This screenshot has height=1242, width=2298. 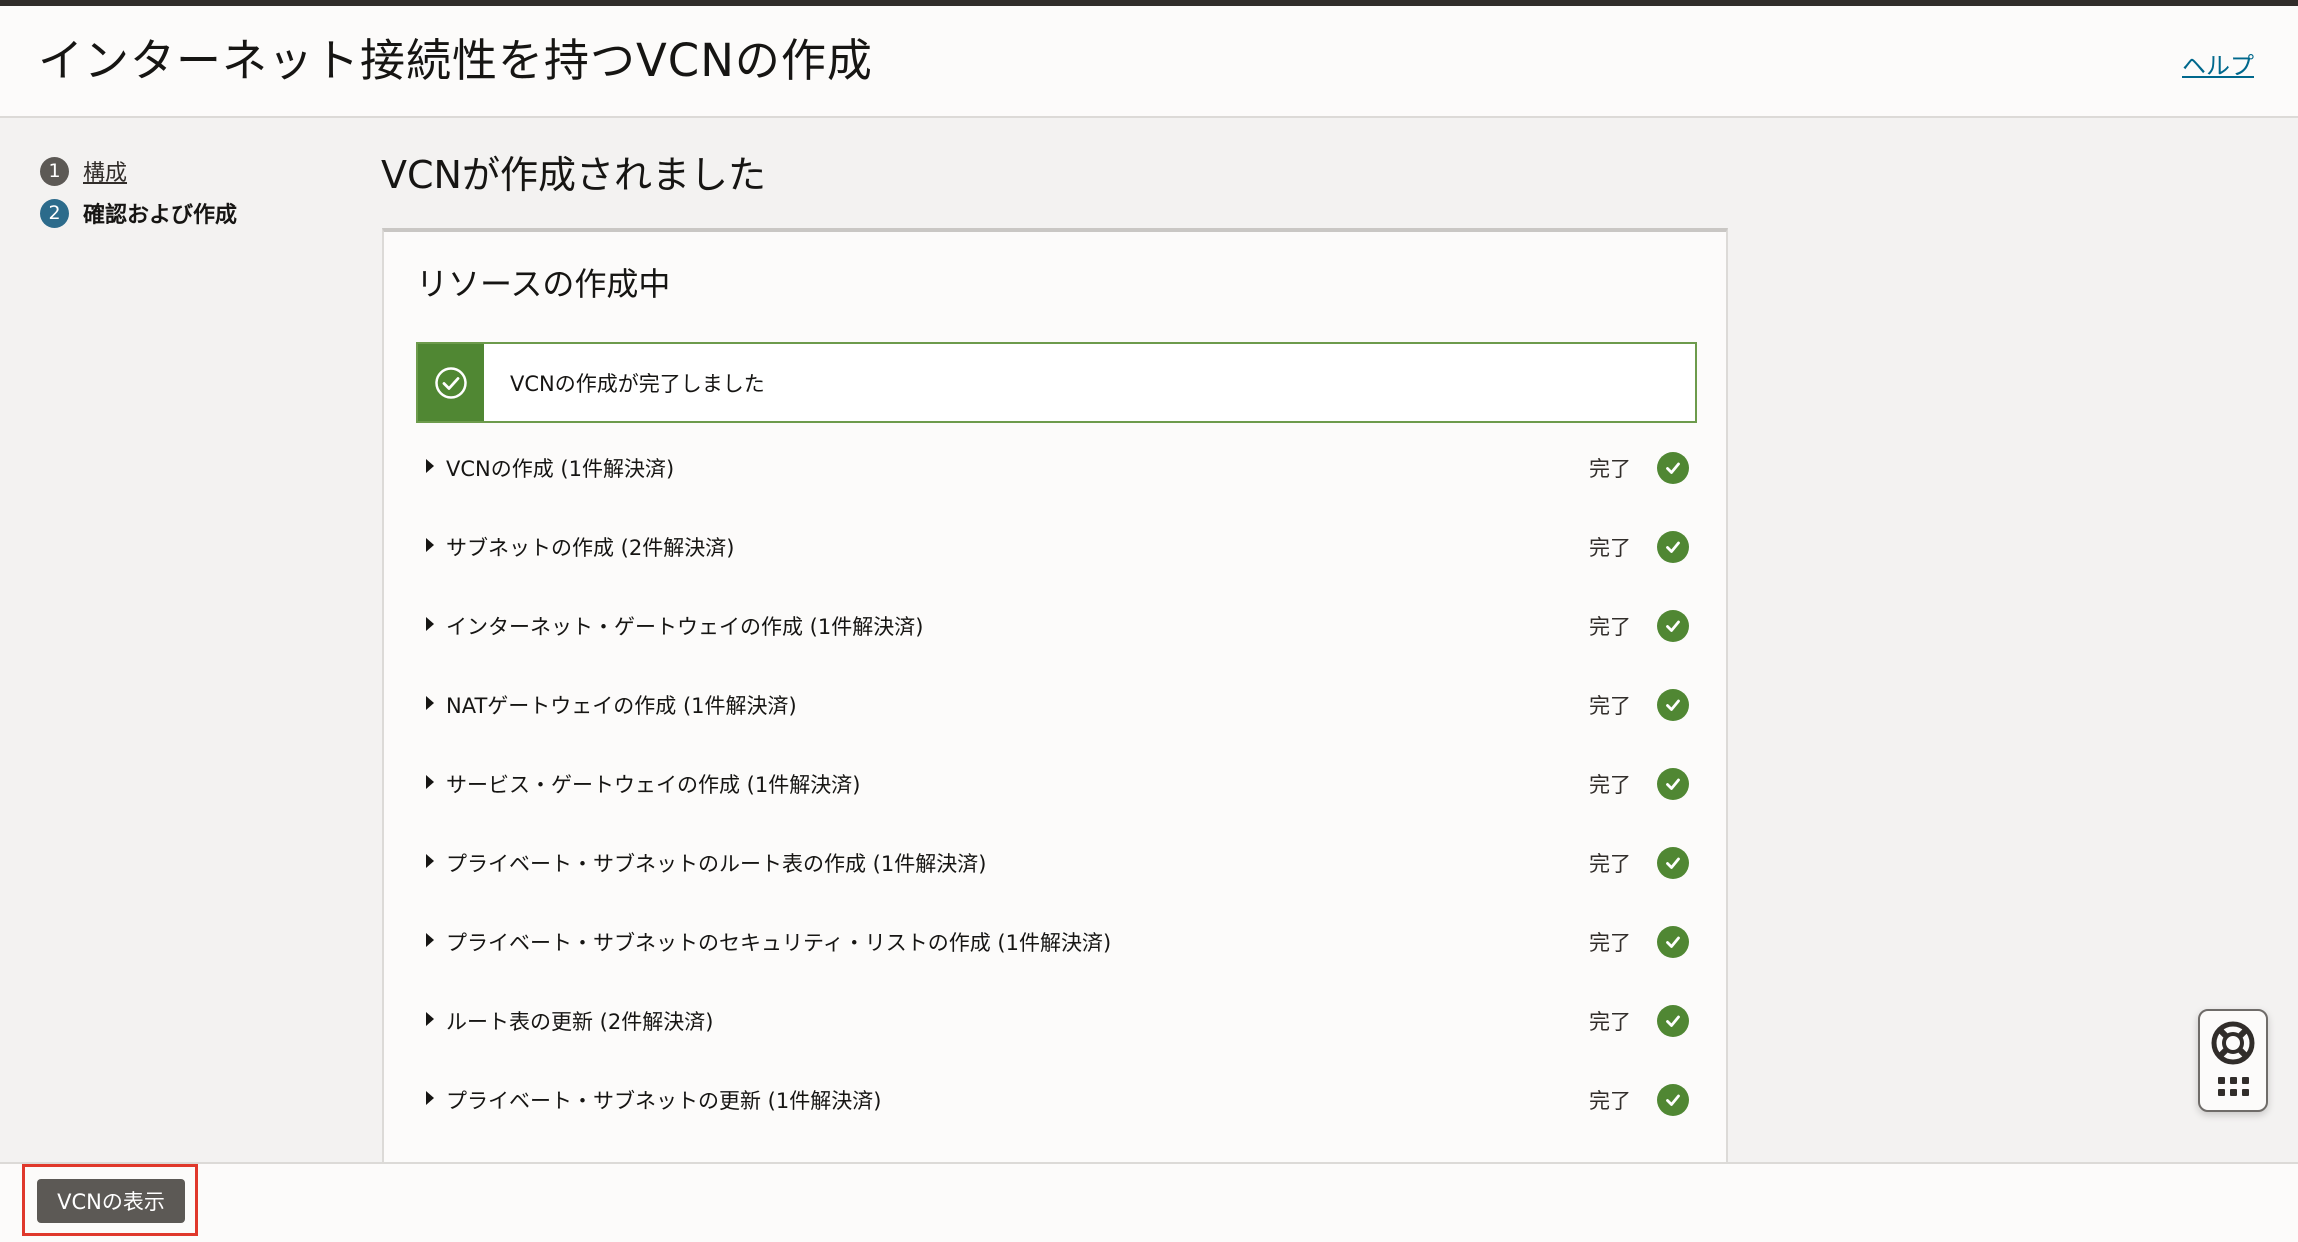 I want to click on help-widget, so click(x=2233, y=1060).